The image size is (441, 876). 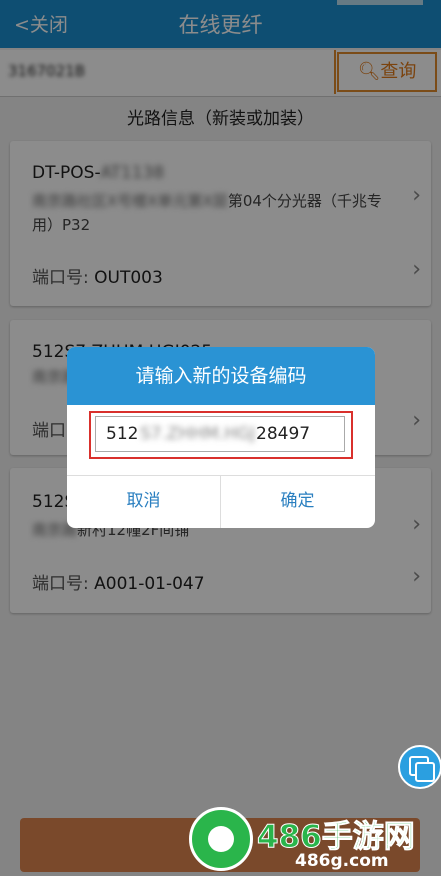 I want to click on cancel-button: 取消, so click(x=143, y=501).